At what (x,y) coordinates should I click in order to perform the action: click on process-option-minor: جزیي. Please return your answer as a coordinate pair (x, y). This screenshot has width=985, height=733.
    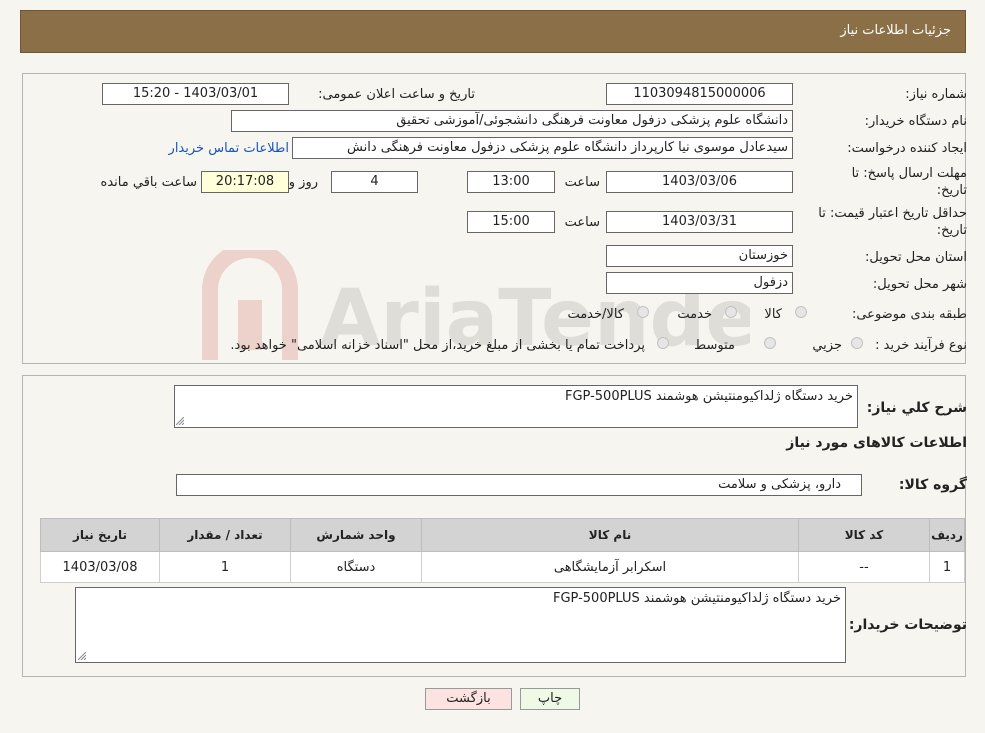
    Looking at the image, I should click on (827, 345).